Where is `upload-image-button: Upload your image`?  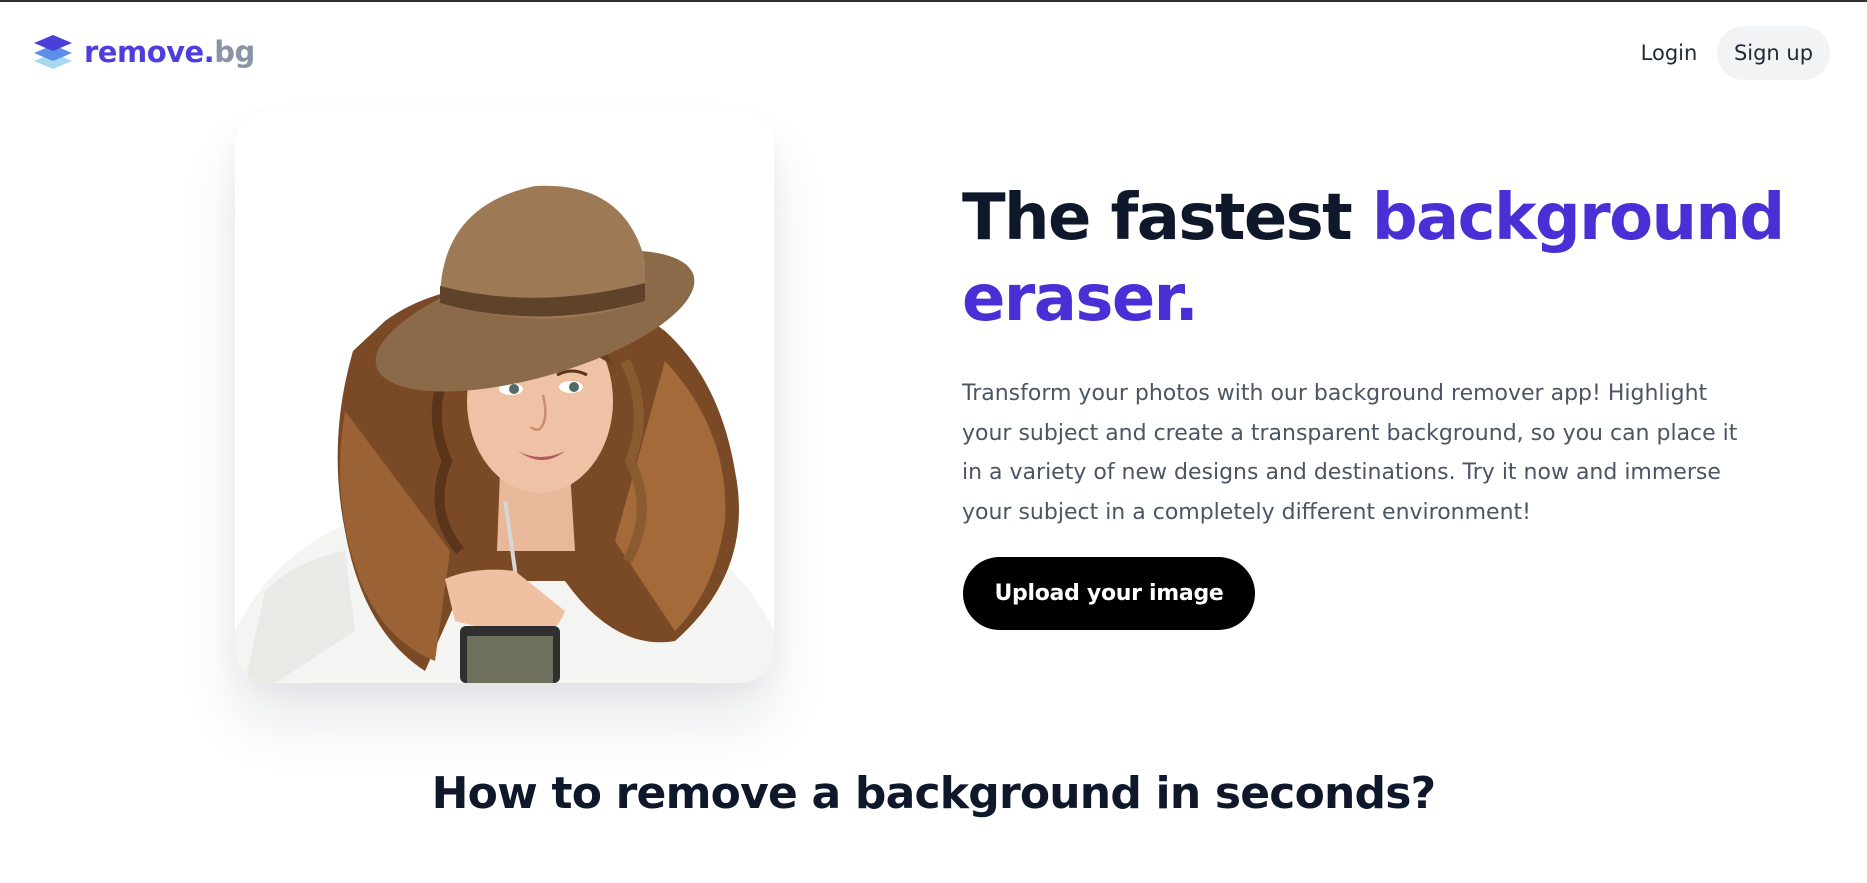 upload-image-button: Upload your image is located at coordinates (1109, 593).